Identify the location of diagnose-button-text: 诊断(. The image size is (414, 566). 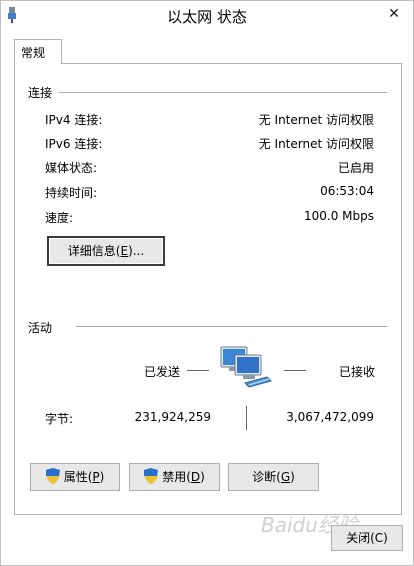
(266, 477).